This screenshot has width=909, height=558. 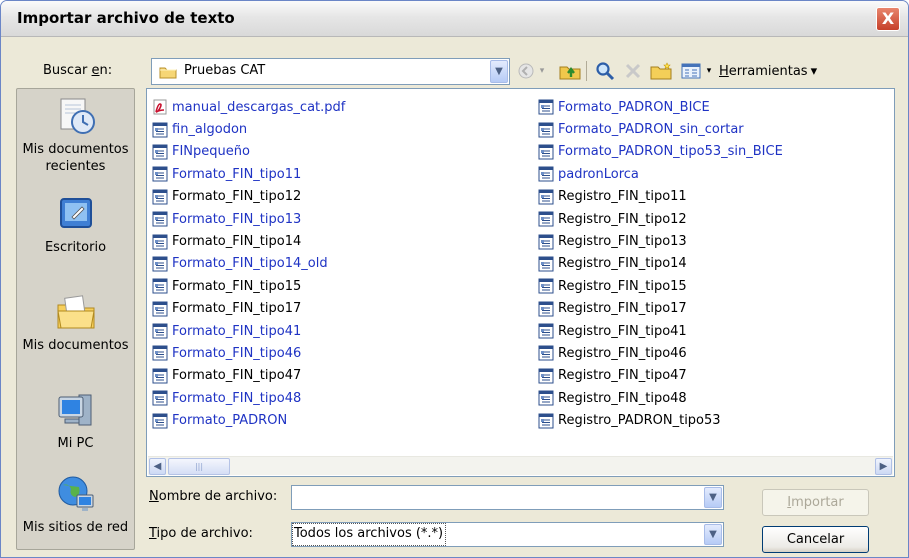 What do you see at coordinates (660, 264) in the screenshot?
I see `file-item: Registro_FIN_tipo14` at bounding box center [660, 264].